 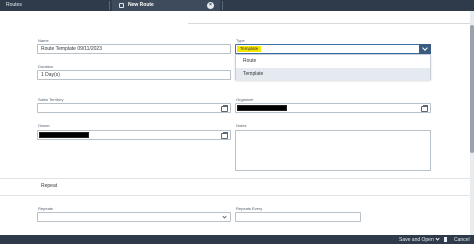 What do you see at coordinates (240, 40) in the screenshot?
I see `type-label: Type` at bounding box center [240, 40].